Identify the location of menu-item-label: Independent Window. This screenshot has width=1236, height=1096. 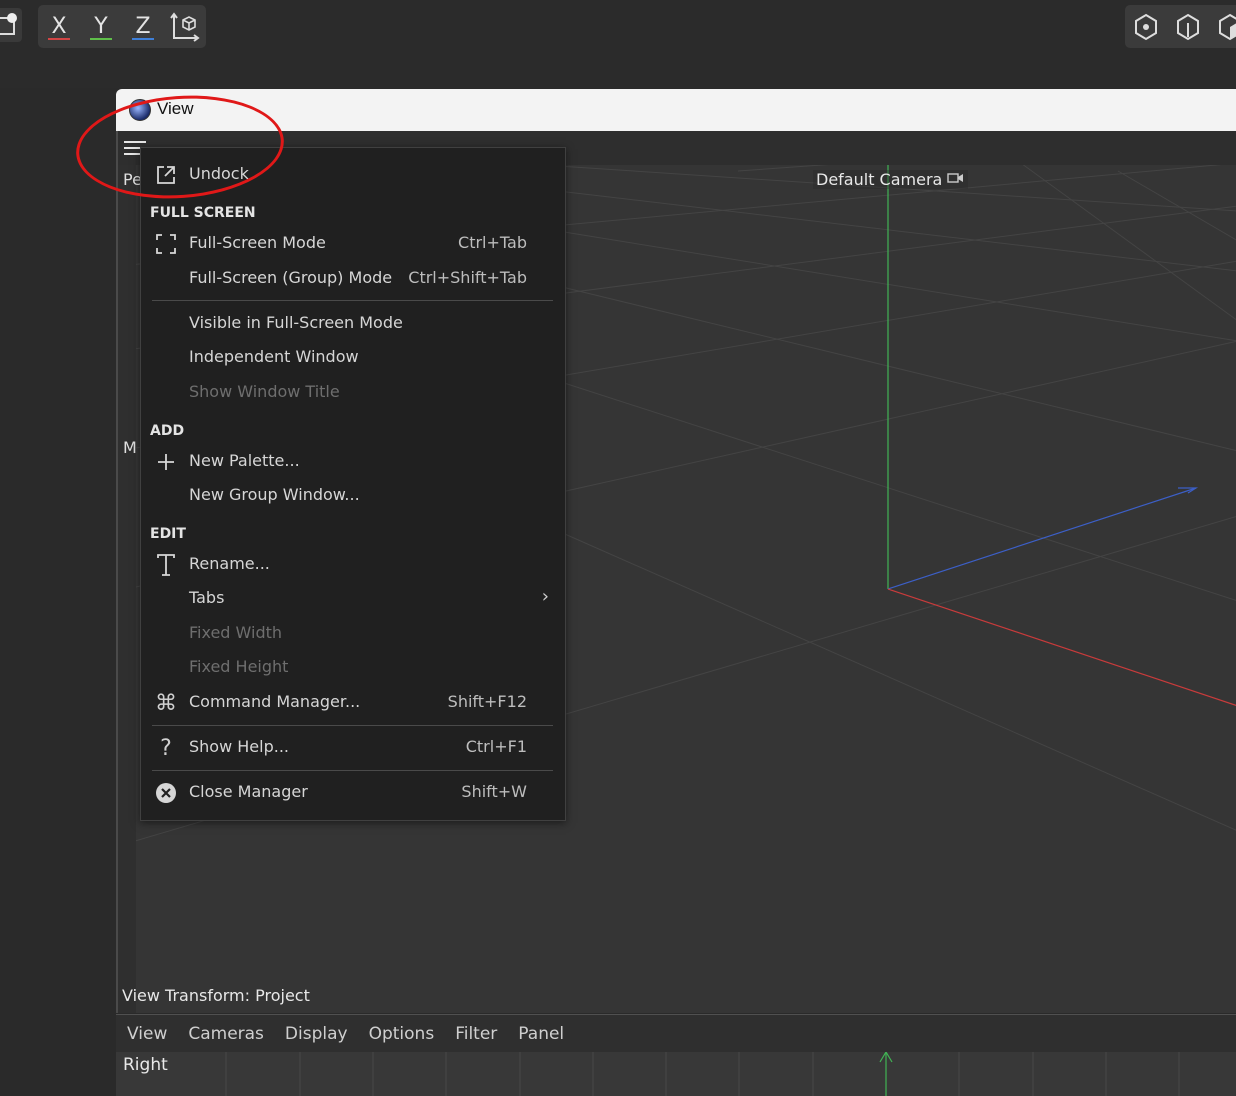
(274, 356).